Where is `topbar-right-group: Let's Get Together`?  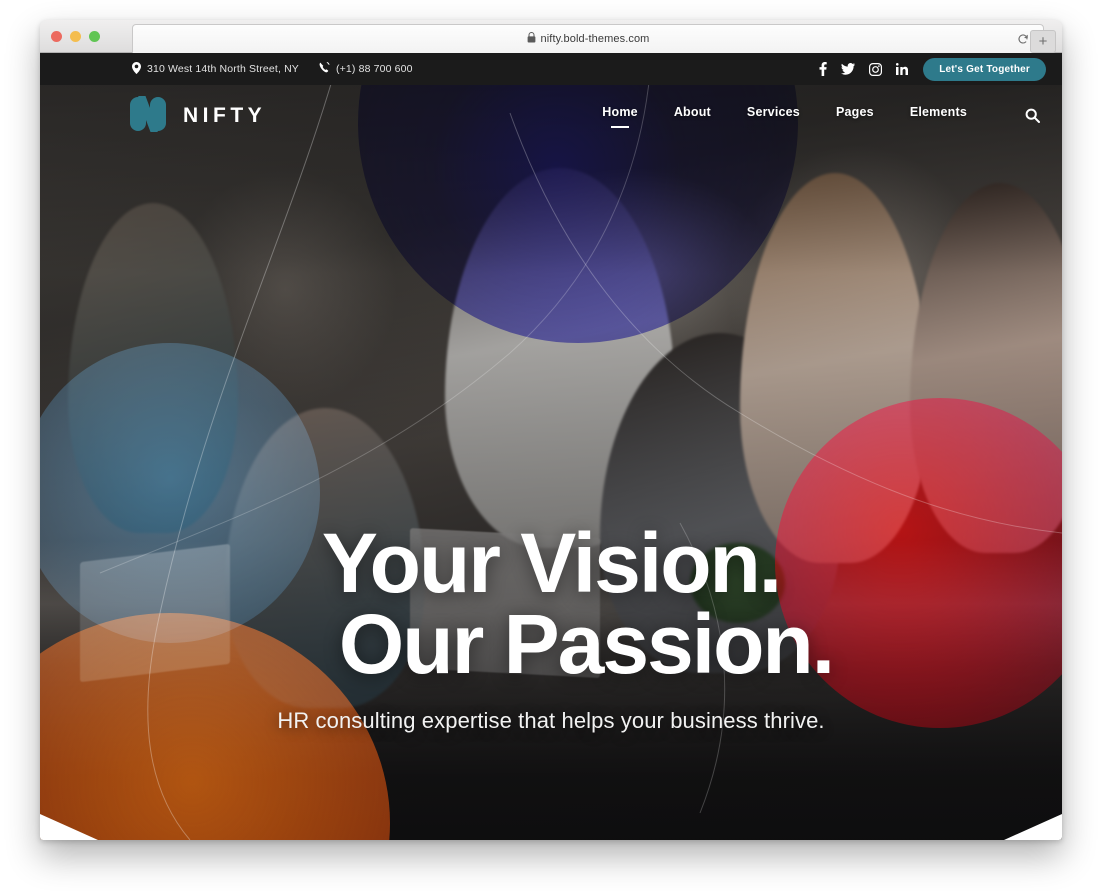 topbar-right-group: Let's Get Together is located at coordinates (932, 69).